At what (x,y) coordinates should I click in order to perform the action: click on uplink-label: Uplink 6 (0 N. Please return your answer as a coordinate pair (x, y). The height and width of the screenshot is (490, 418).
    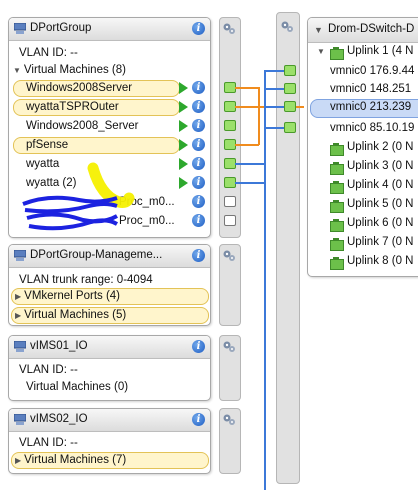
    Looking at the image, I should click on (380, 223).